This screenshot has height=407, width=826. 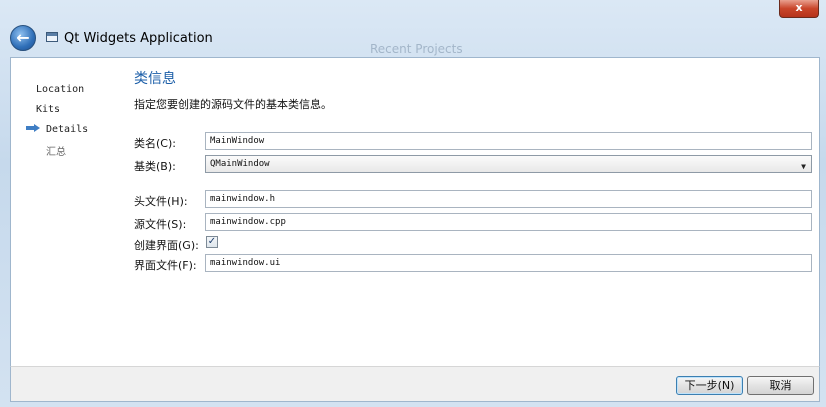 What do you see at coordinates (166, 245) in the screenshot?
I see `generate-form-label: 创建界面(G):` at bounding box center [166, 245].